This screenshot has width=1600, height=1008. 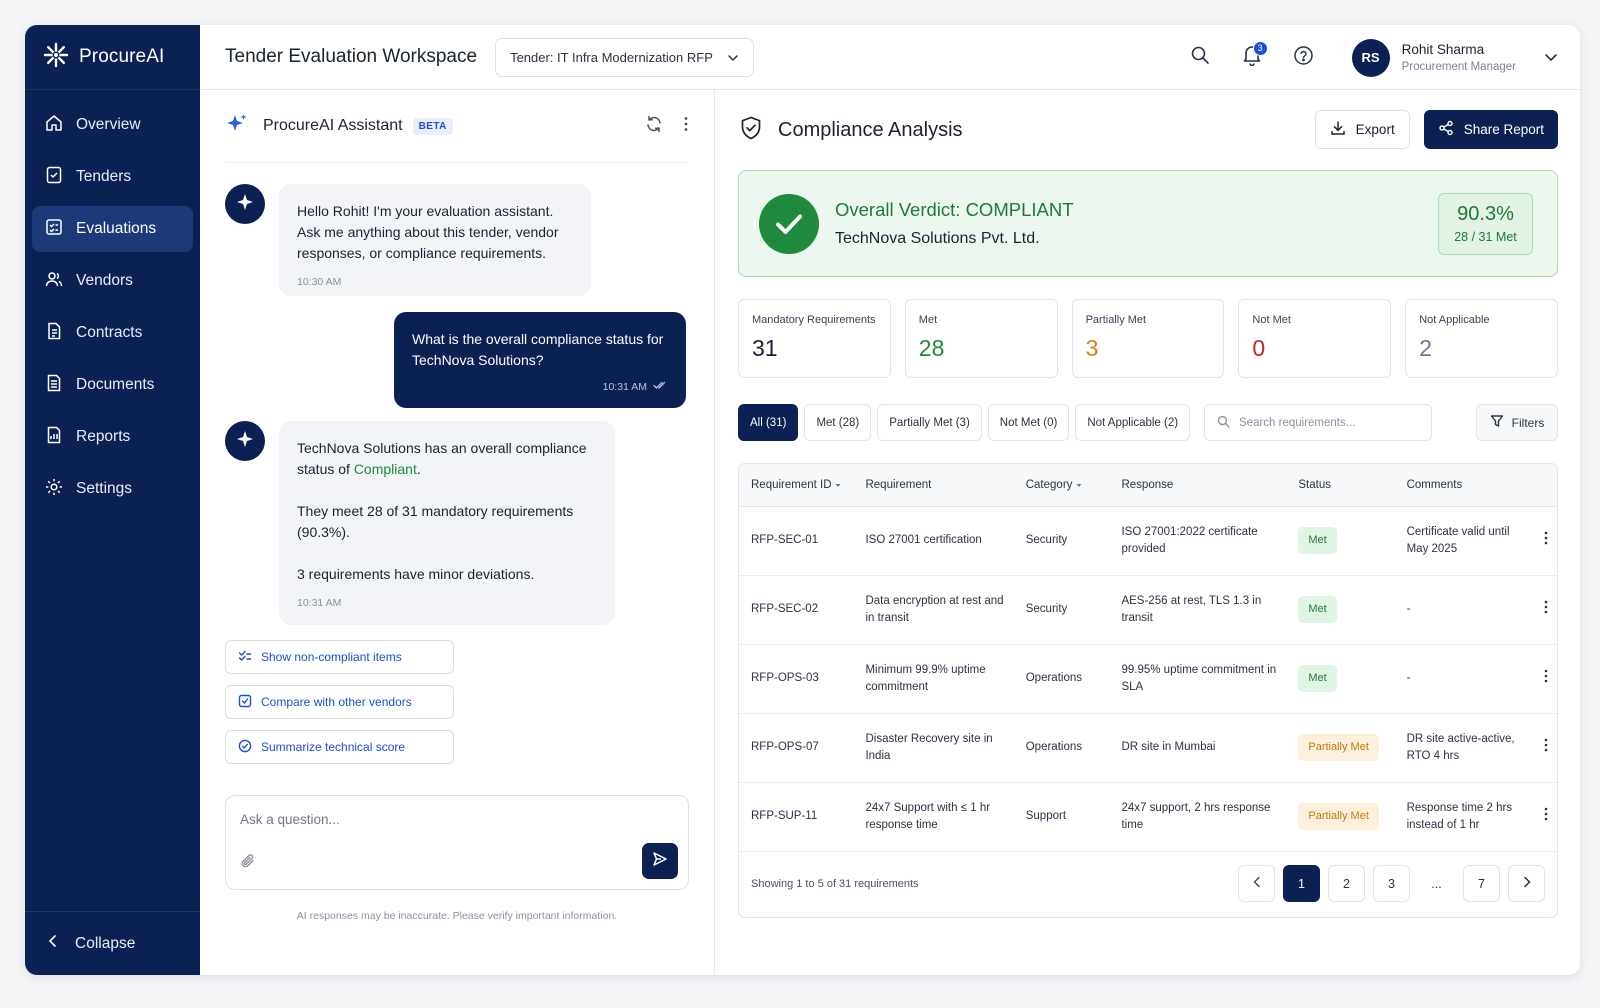 I want to click on suggestion-show-non-compliant: Show non-compliant items, so click(x=339, y=657).